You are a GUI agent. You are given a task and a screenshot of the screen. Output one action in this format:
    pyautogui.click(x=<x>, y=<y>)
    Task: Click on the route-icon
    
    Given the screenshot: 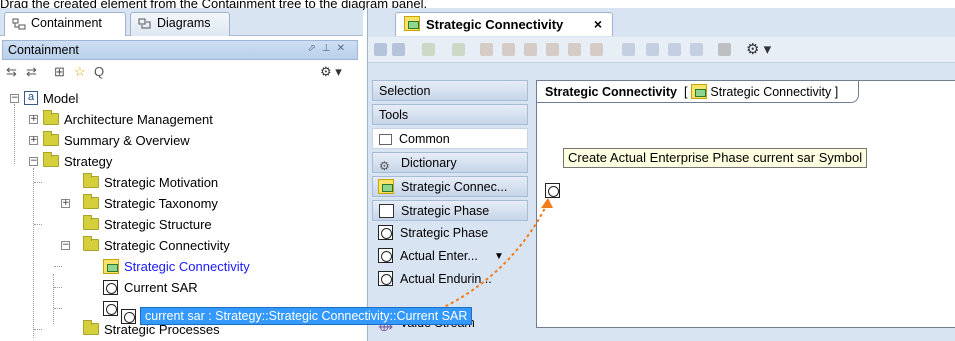 What is the action you would take?
    pyautogui.click(x=574, y=49)
    